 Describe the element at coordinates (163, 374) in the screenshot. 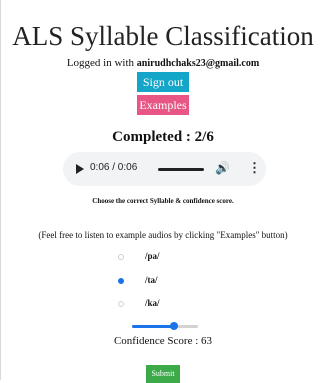

I see `submit-button: Submit` at that location.